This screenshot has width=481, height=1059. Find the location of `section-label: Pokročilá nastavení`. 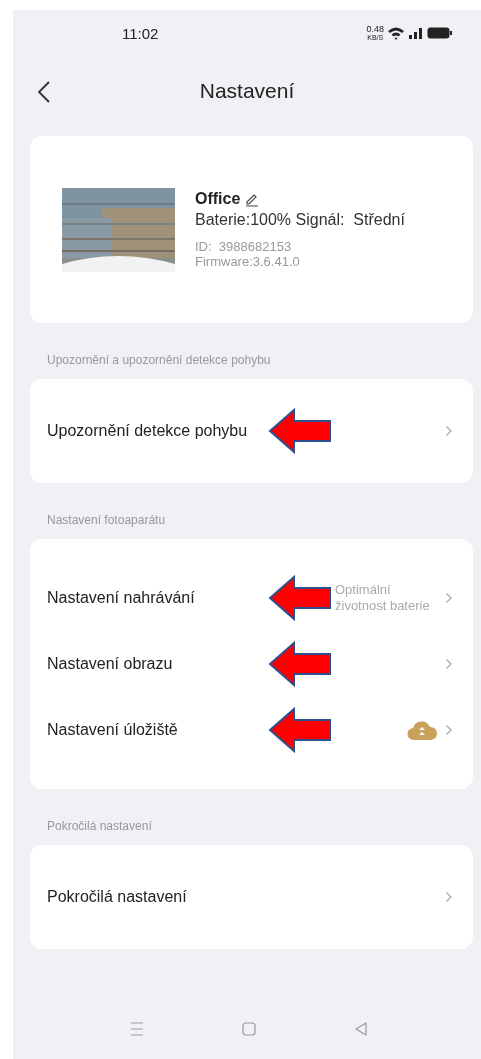

section-label: Pokročilá nastavení is located at coordinates (99, 826).